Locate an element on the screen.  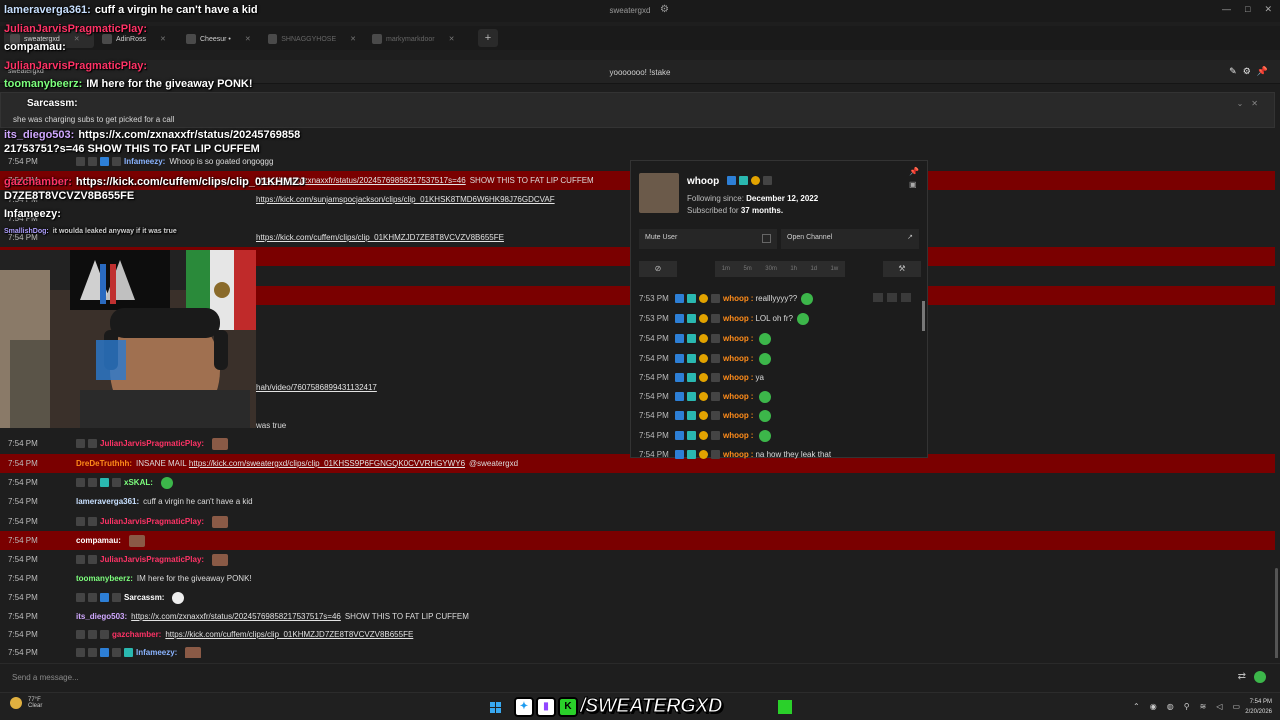
chat-input is located at coordinates (612, 677).